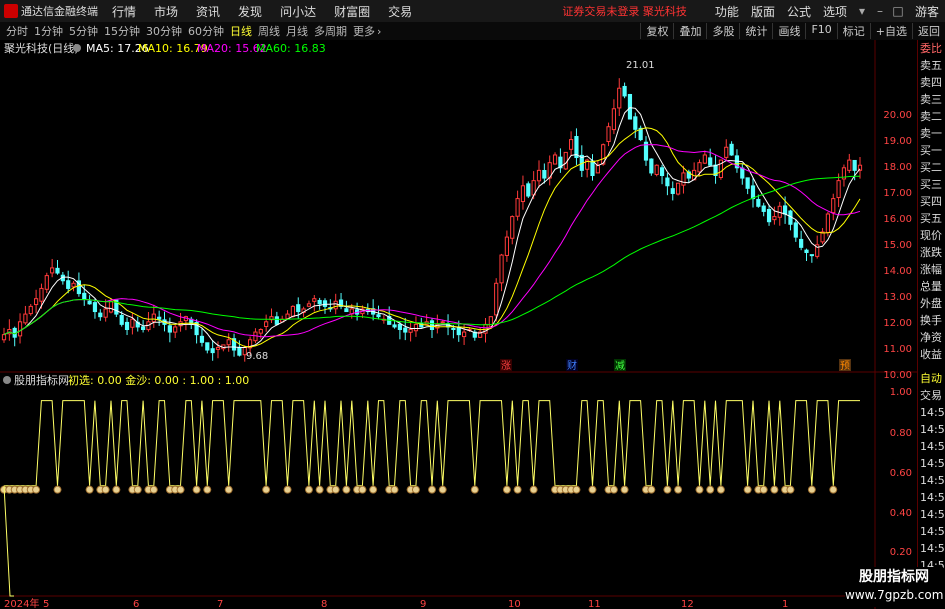 This screenshot has width=945, height=609. Describe the element at coordinates (763, 11) in the screenshot. I see `menu-item-layout: 版面` at that location.